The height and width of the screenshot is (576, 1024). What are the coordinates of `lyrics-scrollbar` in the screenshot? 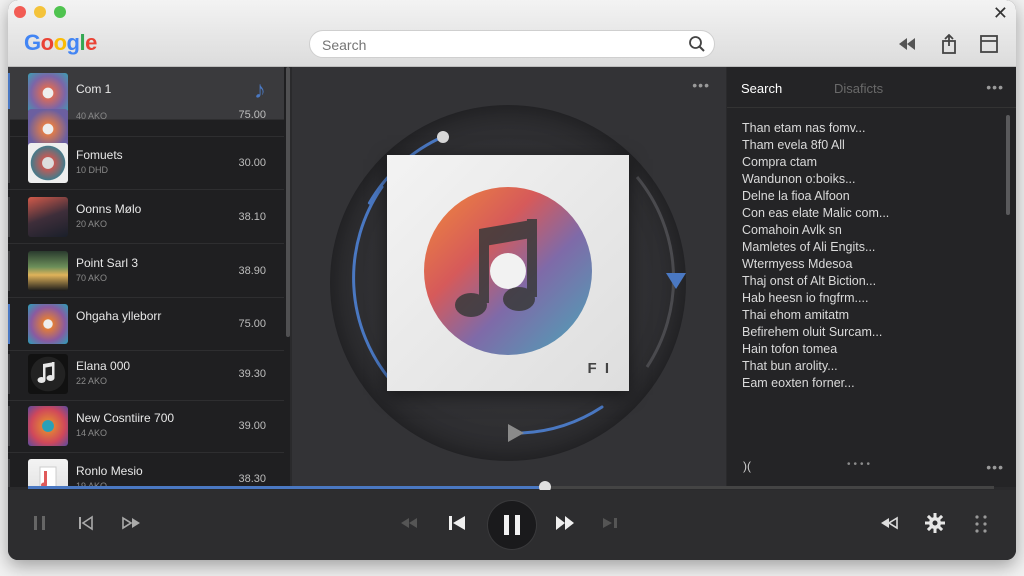 It's located at (1008, 165).